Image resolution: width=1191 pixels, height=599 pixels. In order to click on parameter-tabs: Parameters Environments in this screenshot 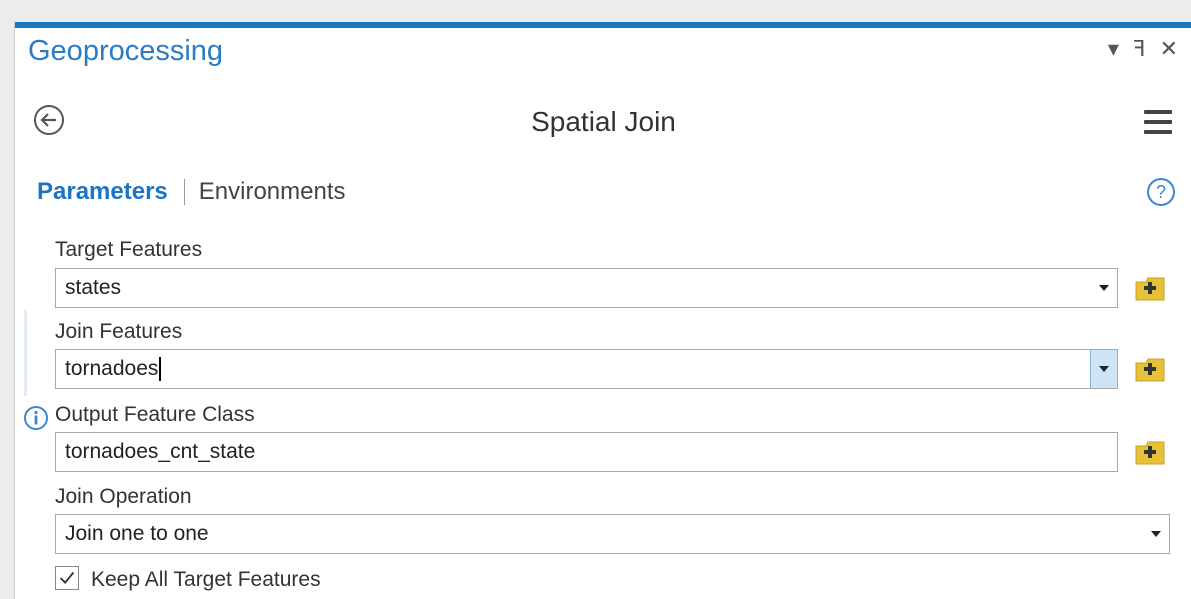, I will do `click(191, 192)`.